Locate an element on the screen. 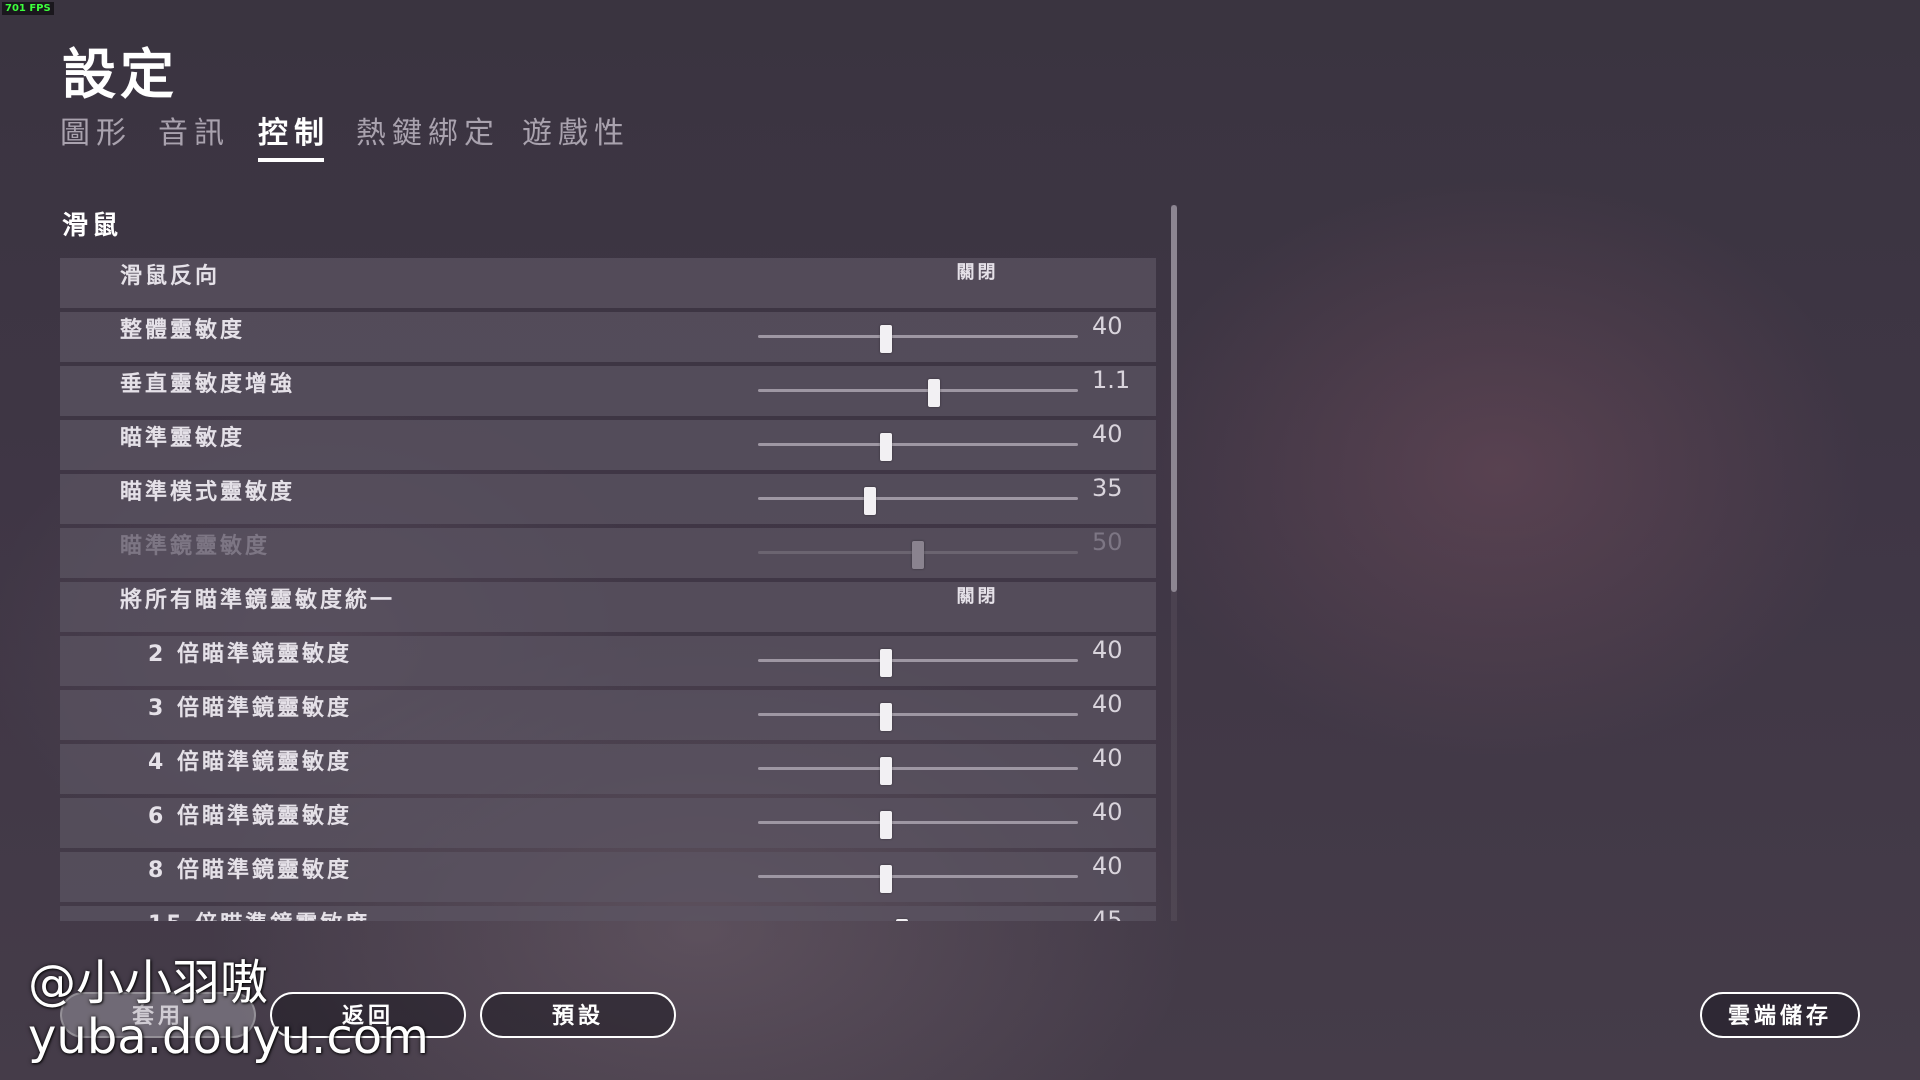  setting-row-4x-scope-sensitivity: 4 倍瞄準鏡靈敏度 40 is located at coordinates (608, 769).